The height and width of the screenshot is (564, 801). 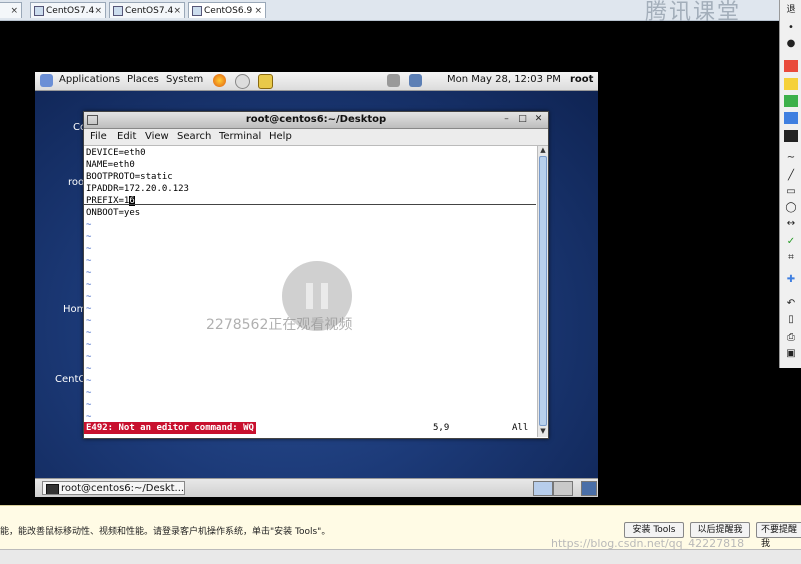 I want to click on window-title: root@centos6:~/Desktop, so click(x=316, y=119).